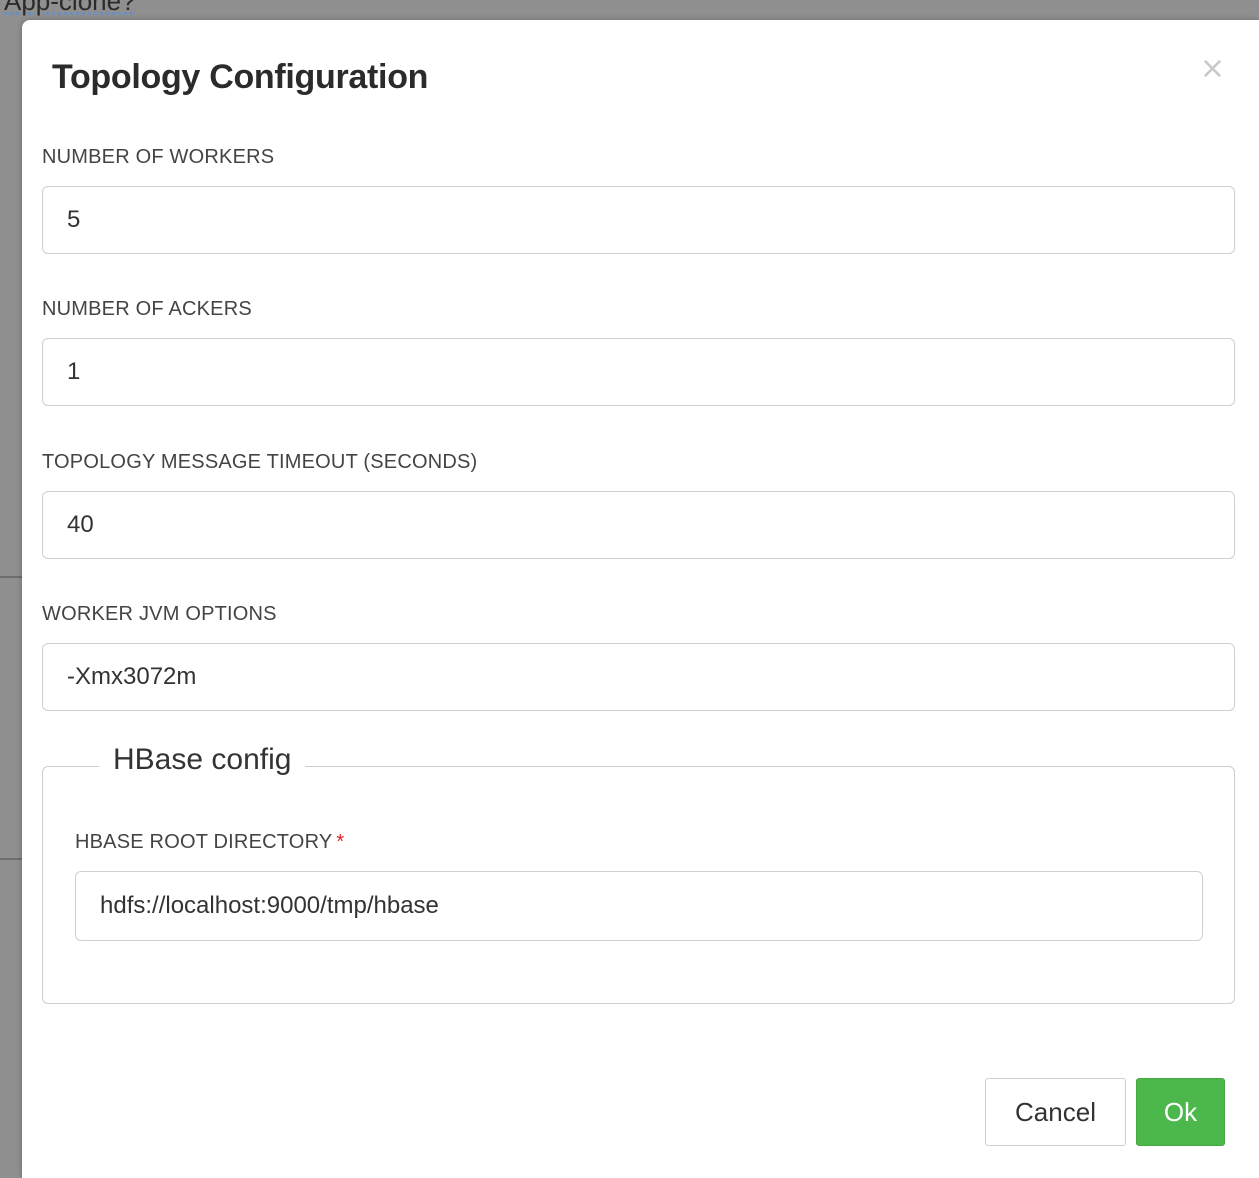 This screenshot has width=1259, height=1178. I want to click on background-page-text: App-clone?, so click(70, 8).